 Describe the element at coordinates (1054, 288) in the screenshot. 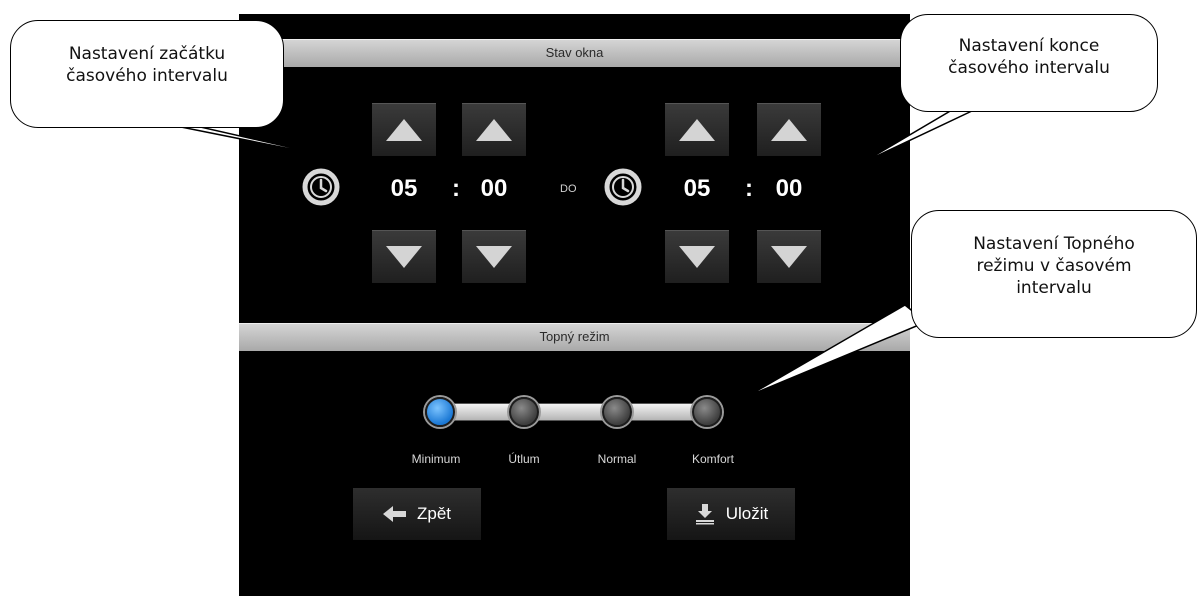

I see `mode-callout-line3: intervalu` at that location.